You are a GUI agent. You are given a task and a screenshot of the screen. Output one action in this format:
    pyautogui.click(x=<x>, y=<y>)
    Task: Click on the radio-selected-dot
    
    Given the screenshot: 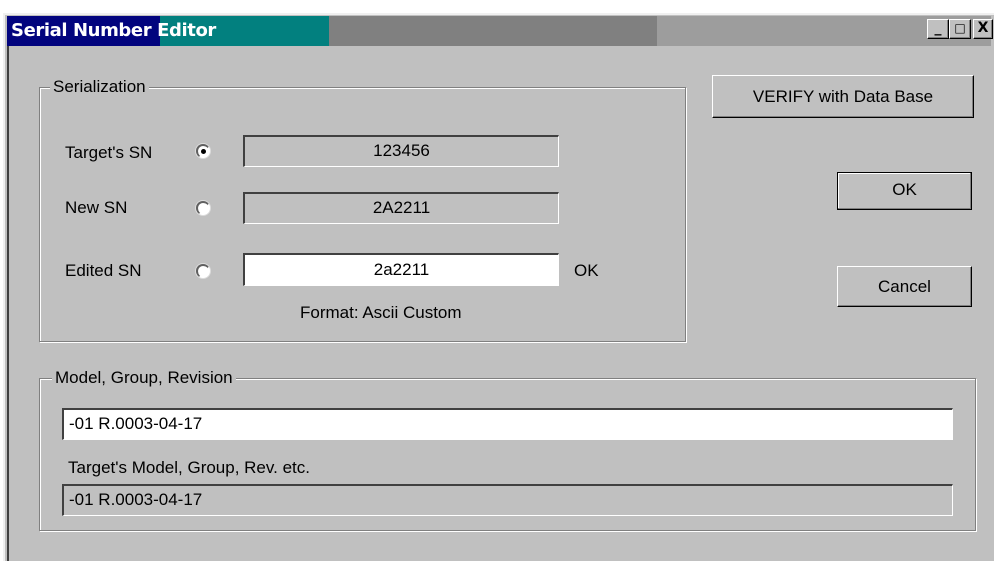 What is the action you would take?
    pyautogui.click(x=203, y=151)
    